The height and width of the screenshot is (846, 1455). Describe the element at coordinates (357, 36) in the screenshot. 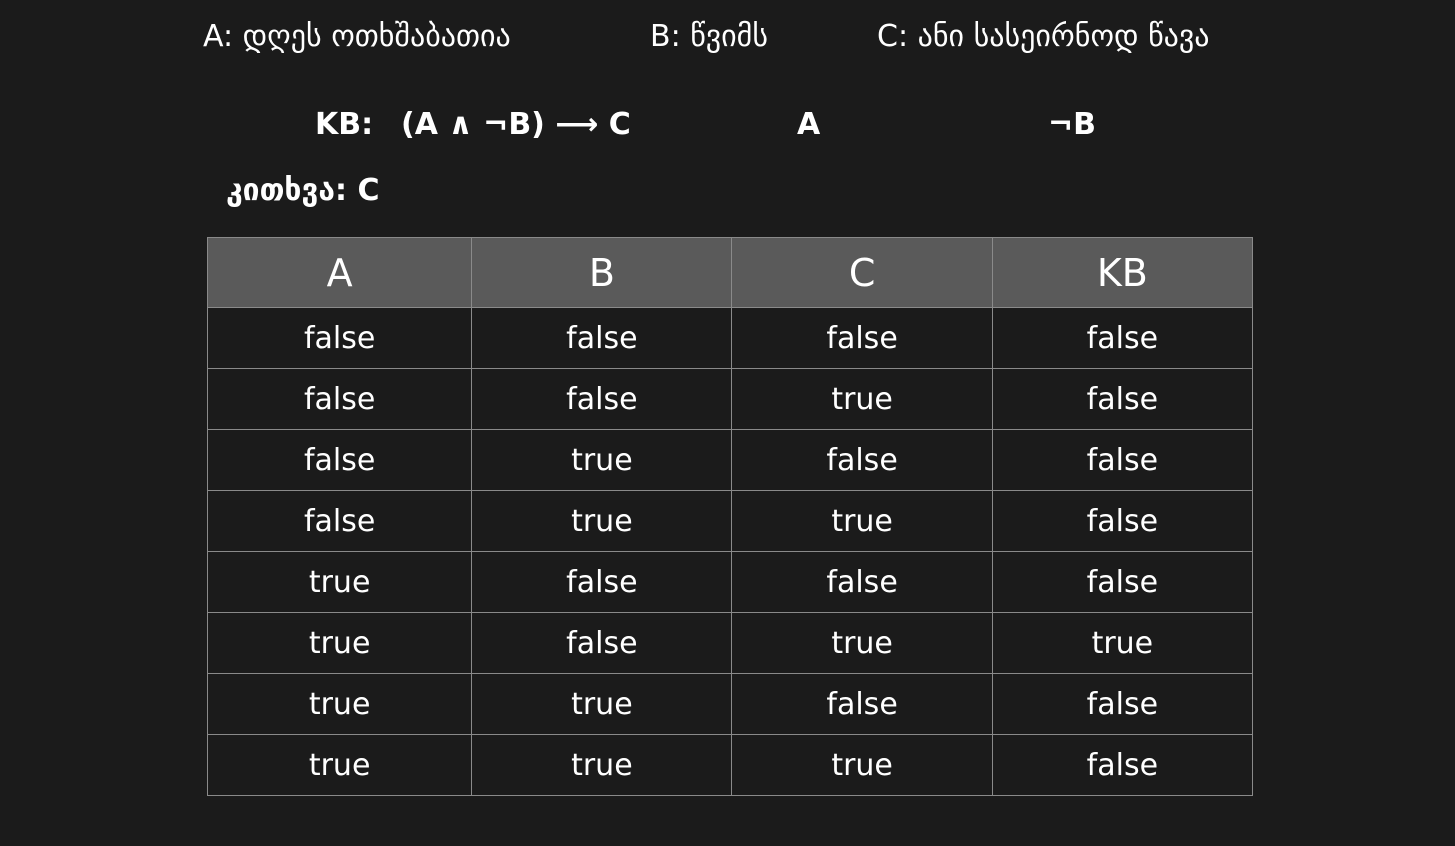

I see `proposition-a: A: დღეს ოთხშაბათია` at that location.